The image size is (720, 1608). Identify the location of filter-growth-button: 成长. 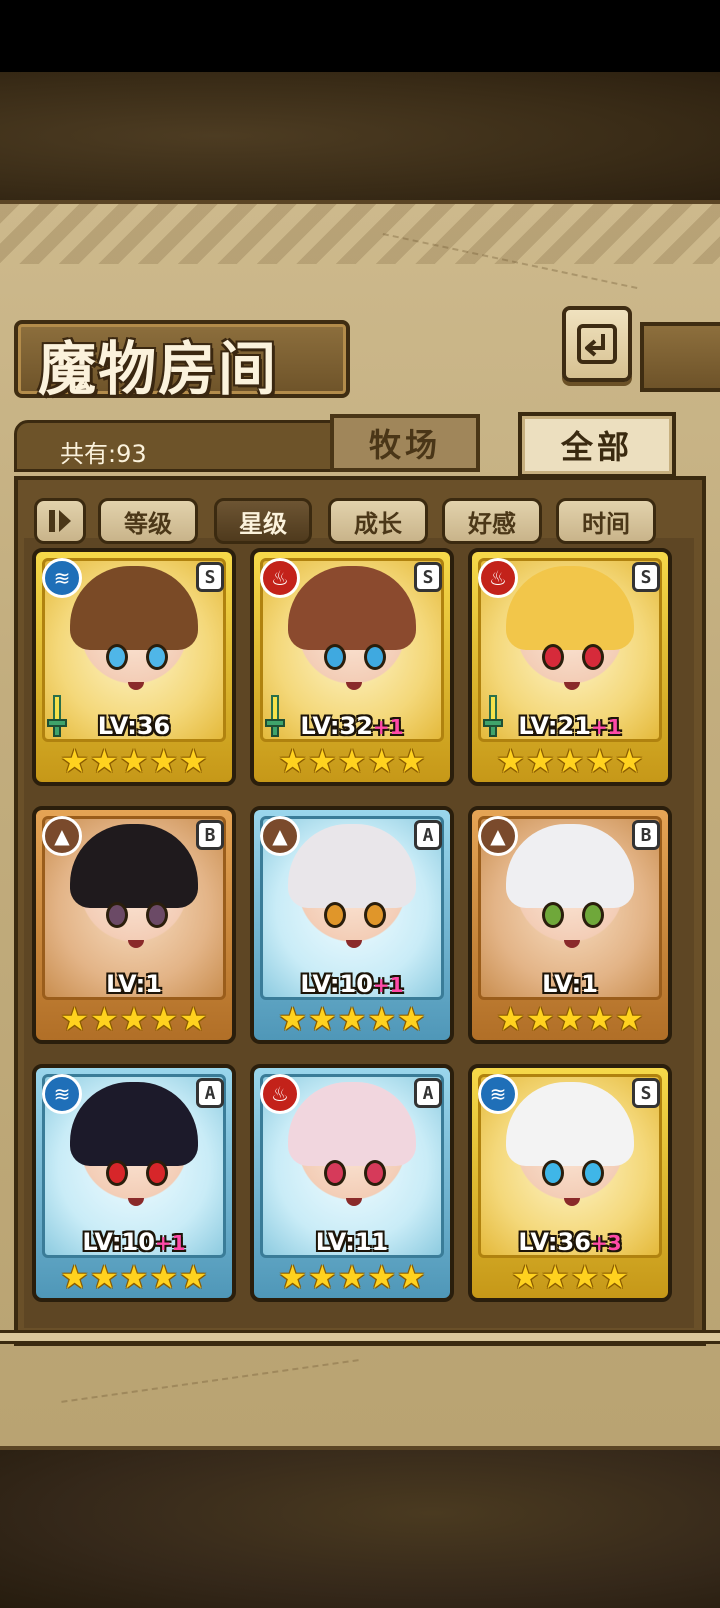
(378, 521).